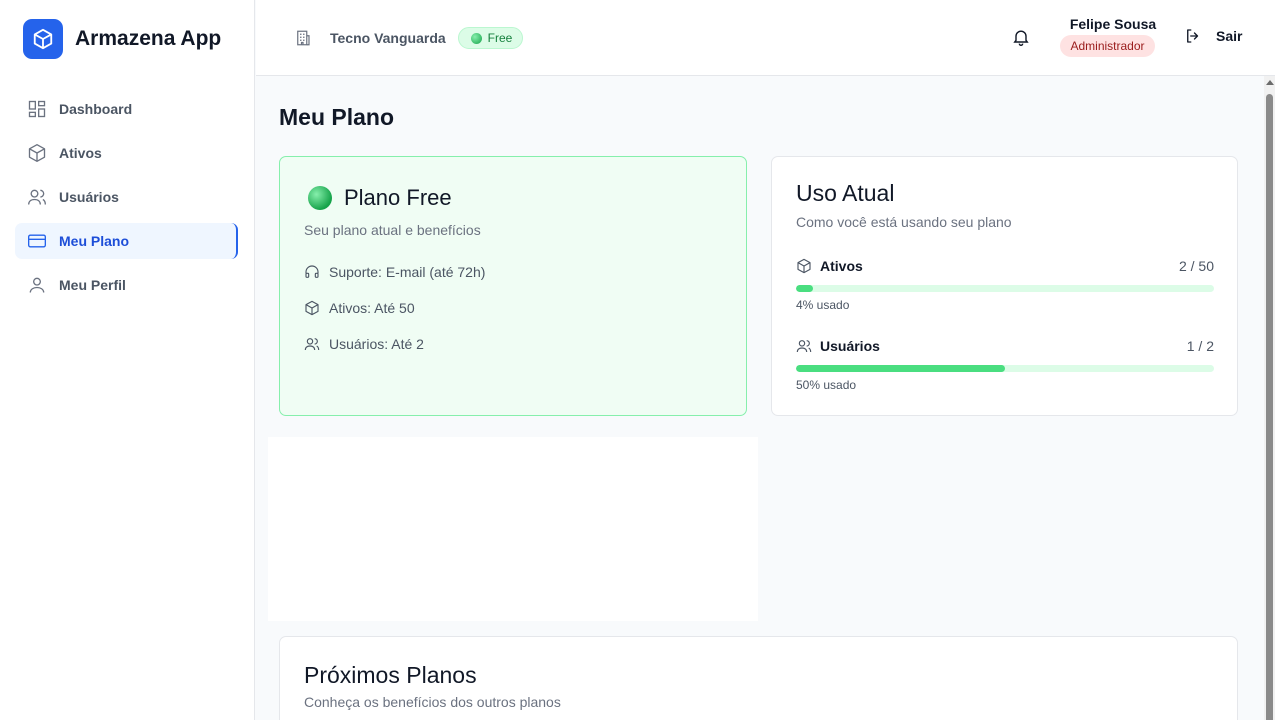  What do you see at coordinates (126, 153) in the screenshot?
I see `sidebar-item-ativos: Ativos` at bounding box center [126, 153].